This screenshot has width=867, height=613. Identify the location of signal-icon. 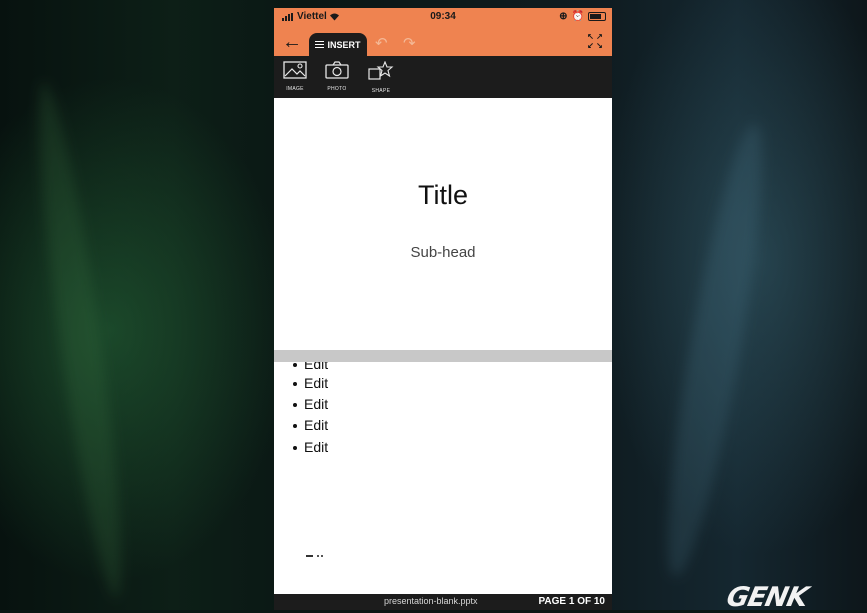
(287, 16).